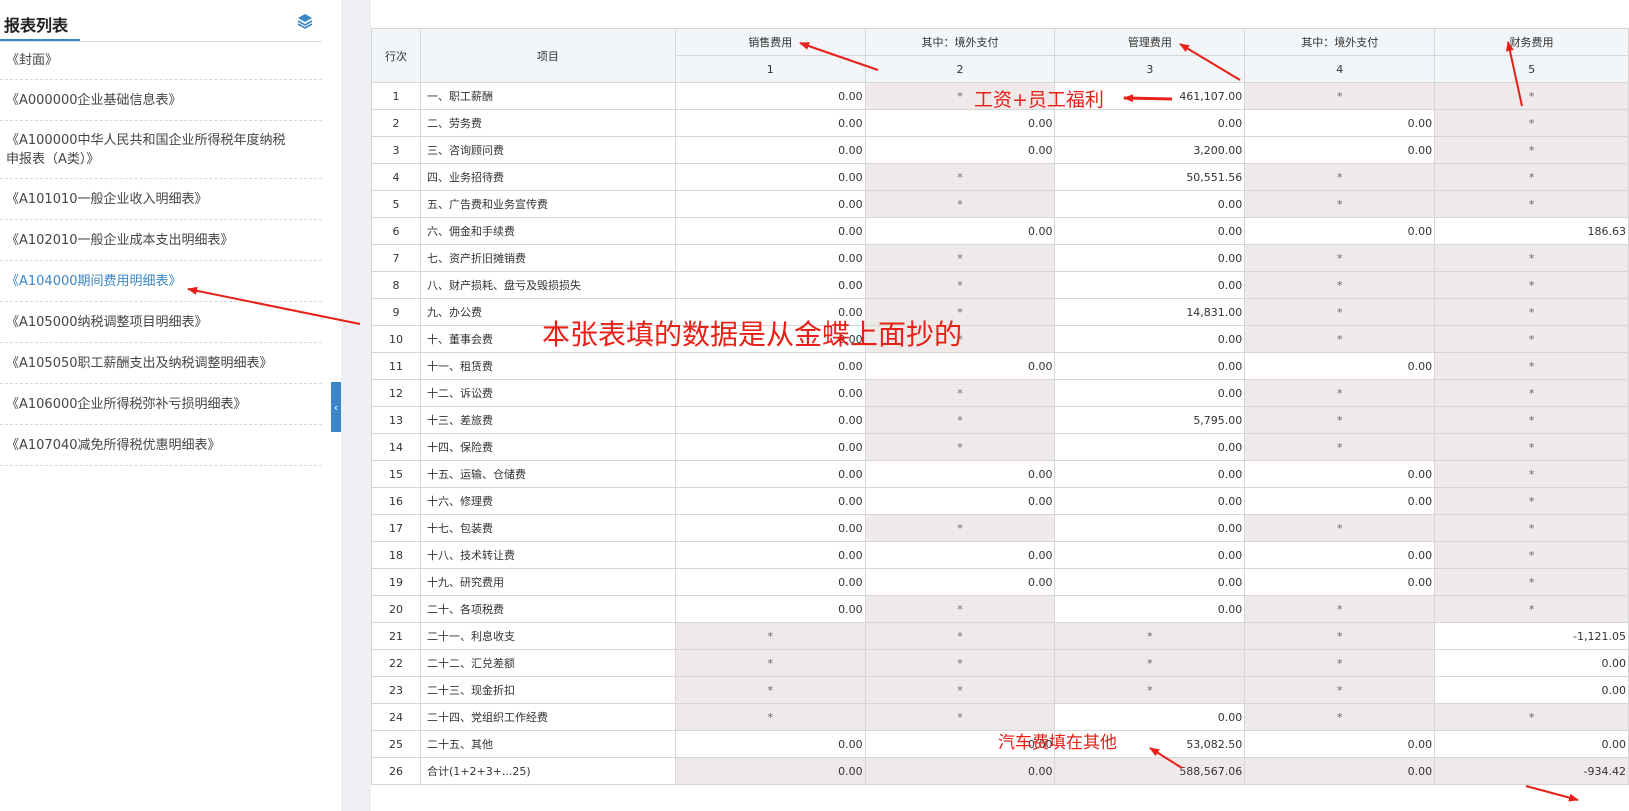  I want to click on row-number: 26, so click(396, 771).